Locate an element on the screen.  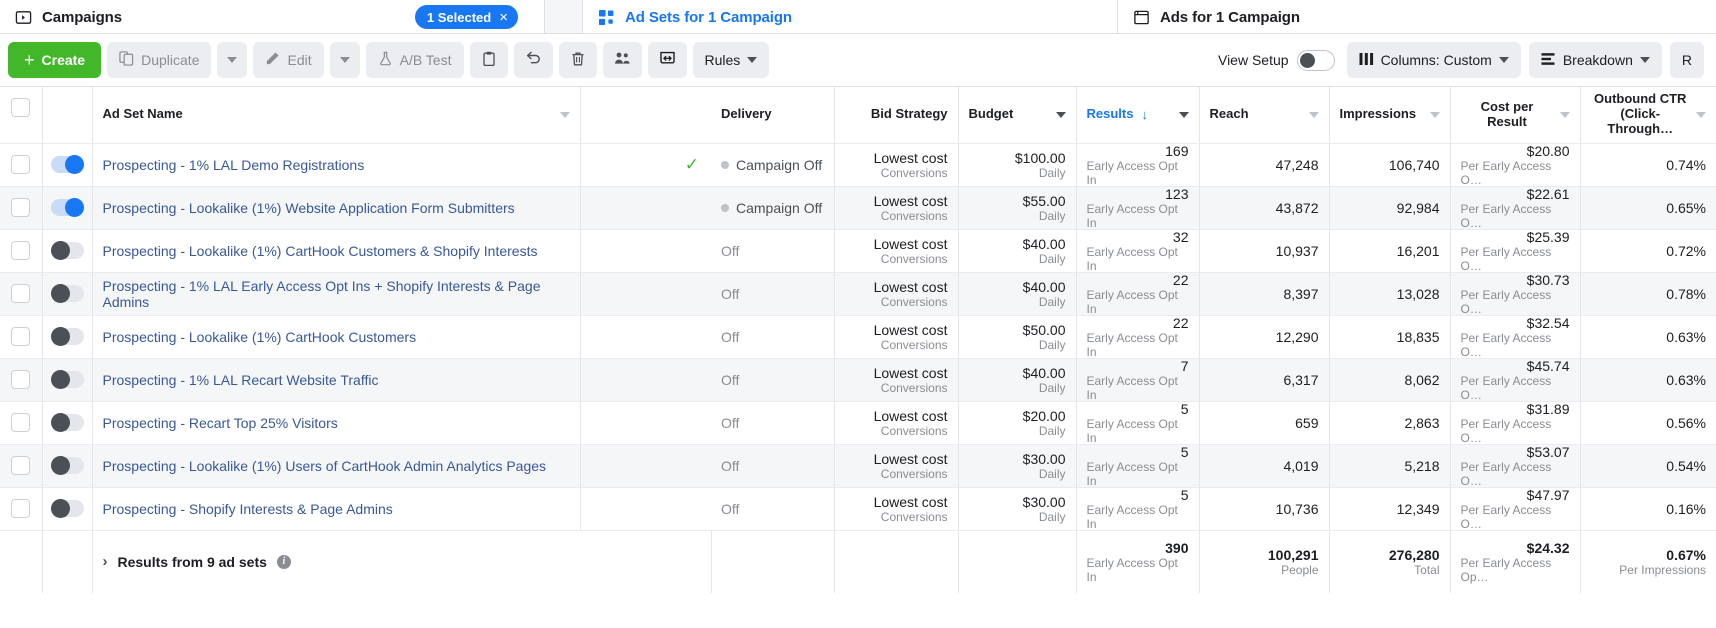
col-header-cost-per-result: Cost per Result is located at coordinates (1515, 115).